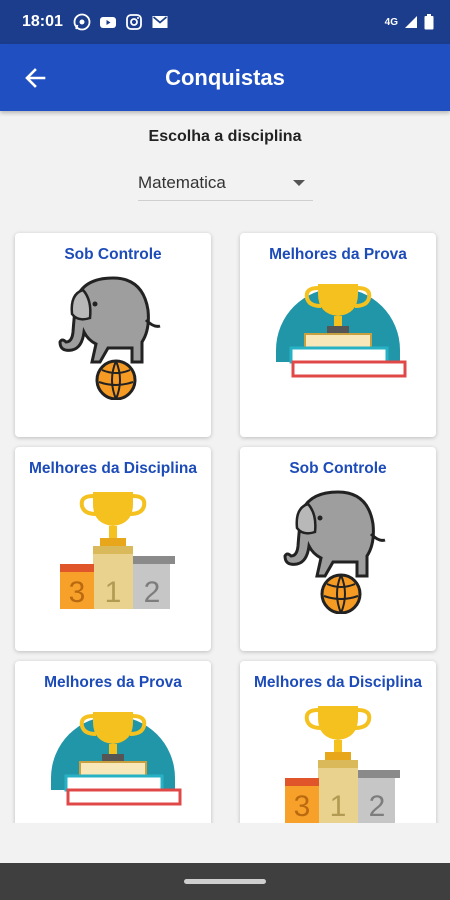 The height and width of the screenshot is (900, 450). I want to click on system-icons: 4G, so click(409, 22).